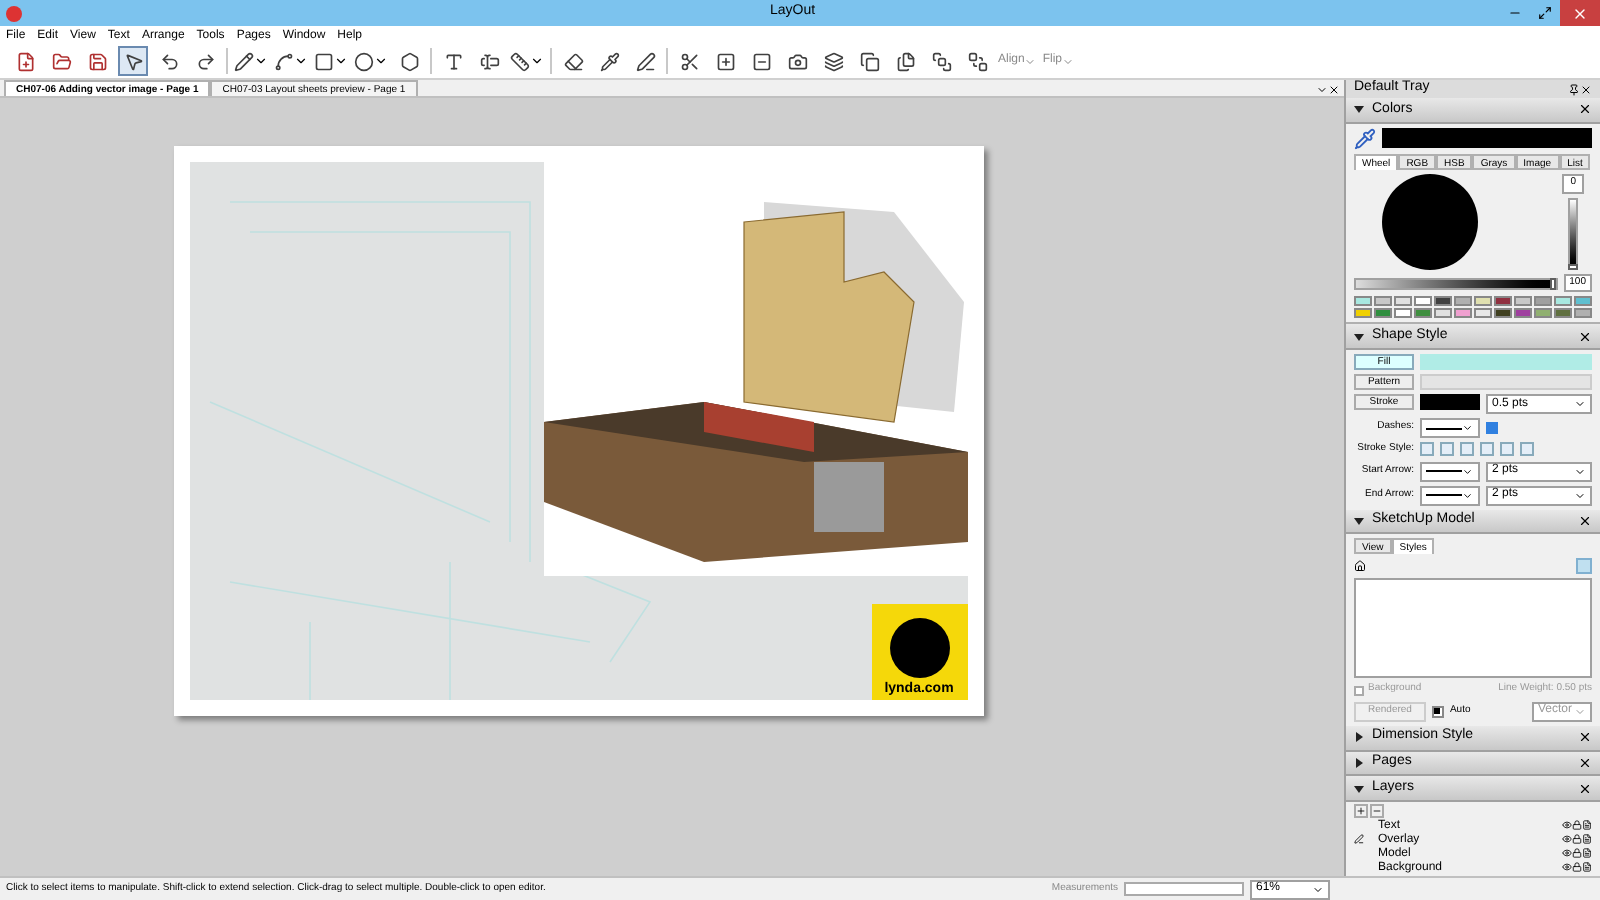 This screenshot has height=900, width=1600. Describe the element at coordinates (1361, 811) in the screenshot. I see `add-icon` at that location.